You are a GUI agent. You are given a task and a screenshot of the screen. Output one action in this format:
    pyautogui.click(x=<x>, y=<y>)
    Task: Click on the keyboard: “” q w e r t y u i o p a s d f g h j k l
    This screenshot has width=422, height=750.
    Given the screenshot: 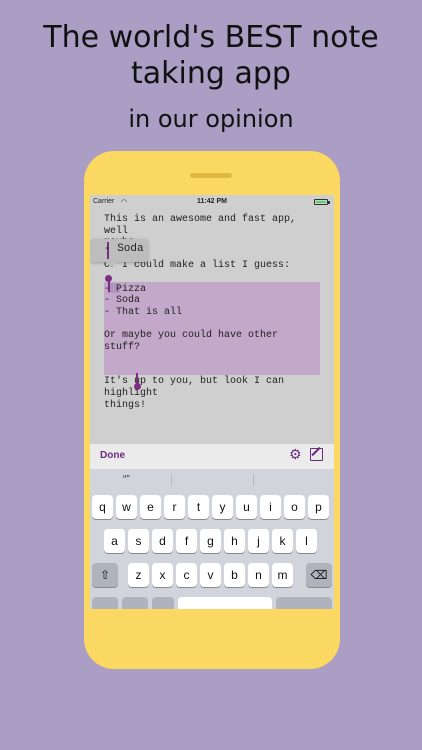 What is the action you would take?
    pyautogui.click(x=212, y=539)
    